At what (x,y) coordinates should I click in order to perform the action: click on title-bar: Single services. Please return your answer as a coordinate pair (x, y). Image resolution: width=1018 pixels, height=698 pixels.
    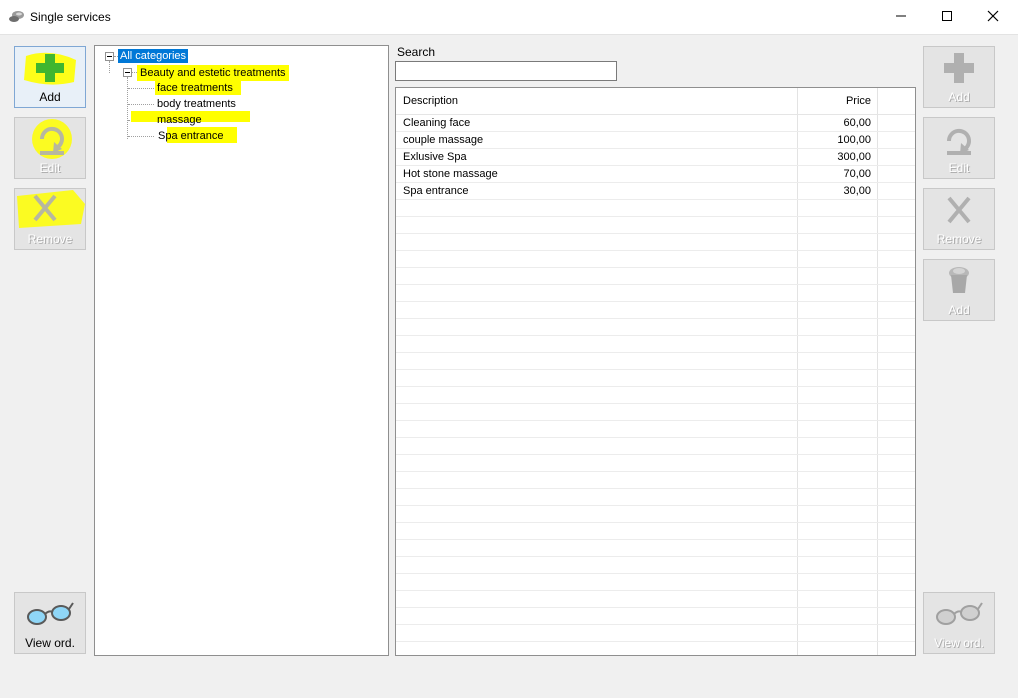
    Looking at the image, I should click on (509, 17).